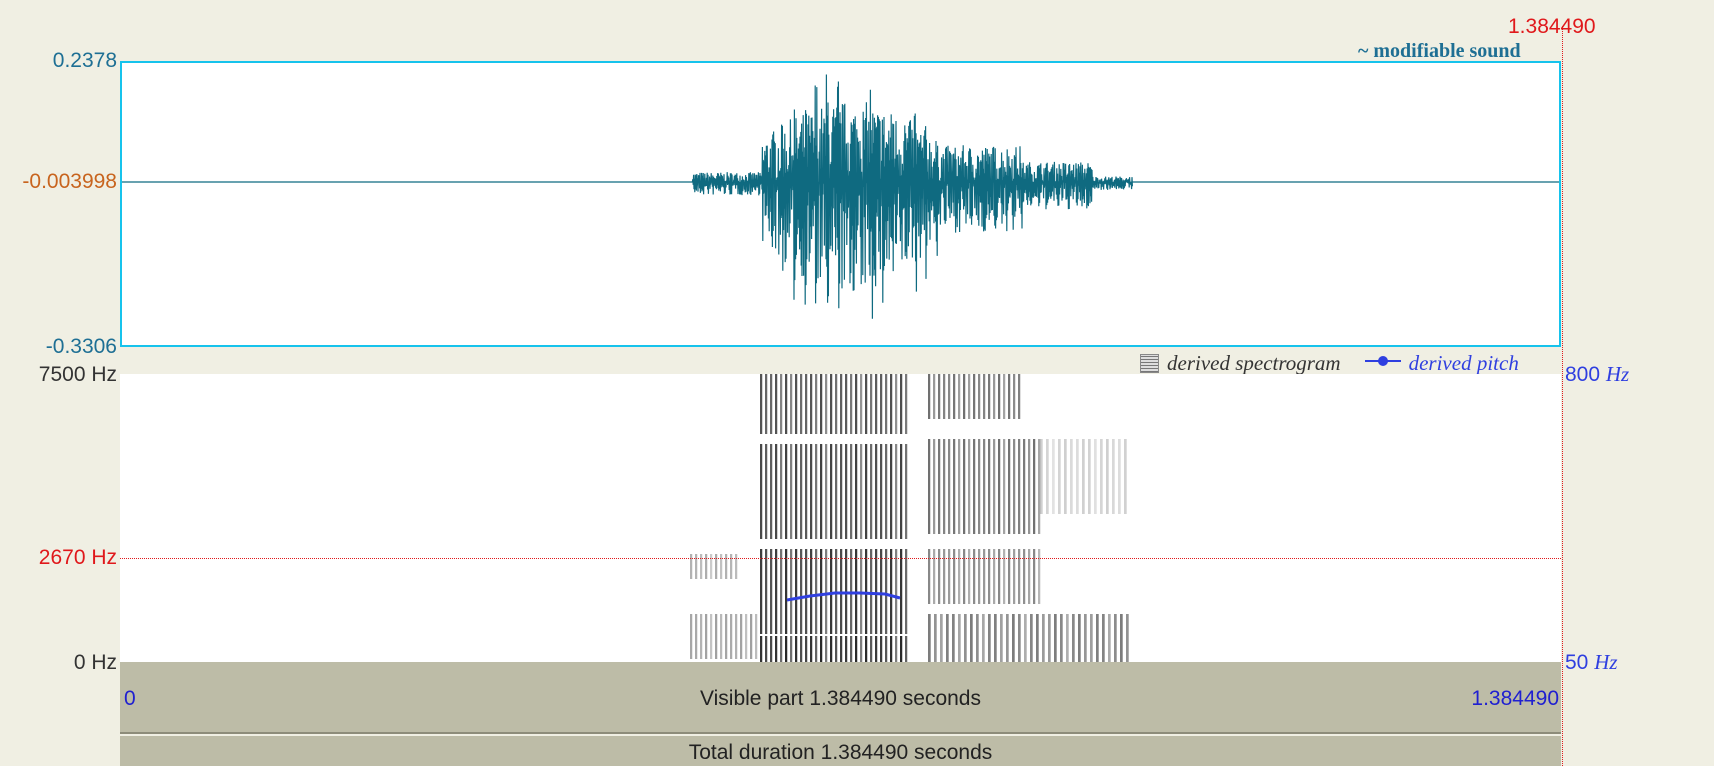 This screenshot has height=766, width=1714. I want to click on pitch-legend-label: derived pitch, so click(1463, 363).